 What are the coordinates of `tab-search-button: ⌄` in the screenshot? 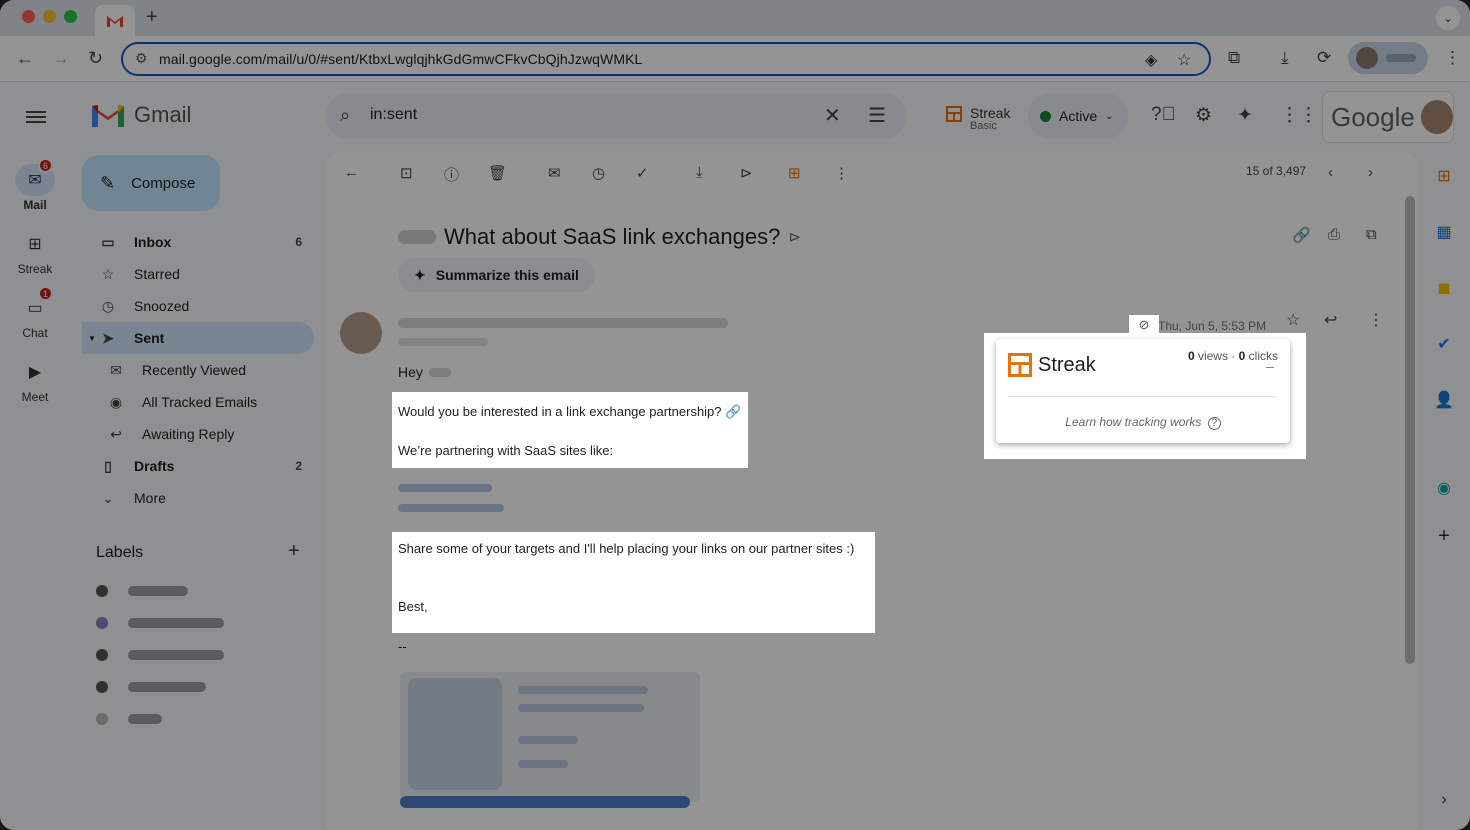 It's located at (1448, 18).